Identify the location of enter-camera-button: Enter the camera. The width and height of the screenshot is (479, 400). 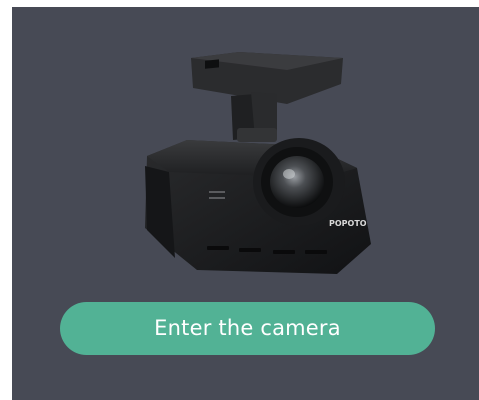
(247, 328).